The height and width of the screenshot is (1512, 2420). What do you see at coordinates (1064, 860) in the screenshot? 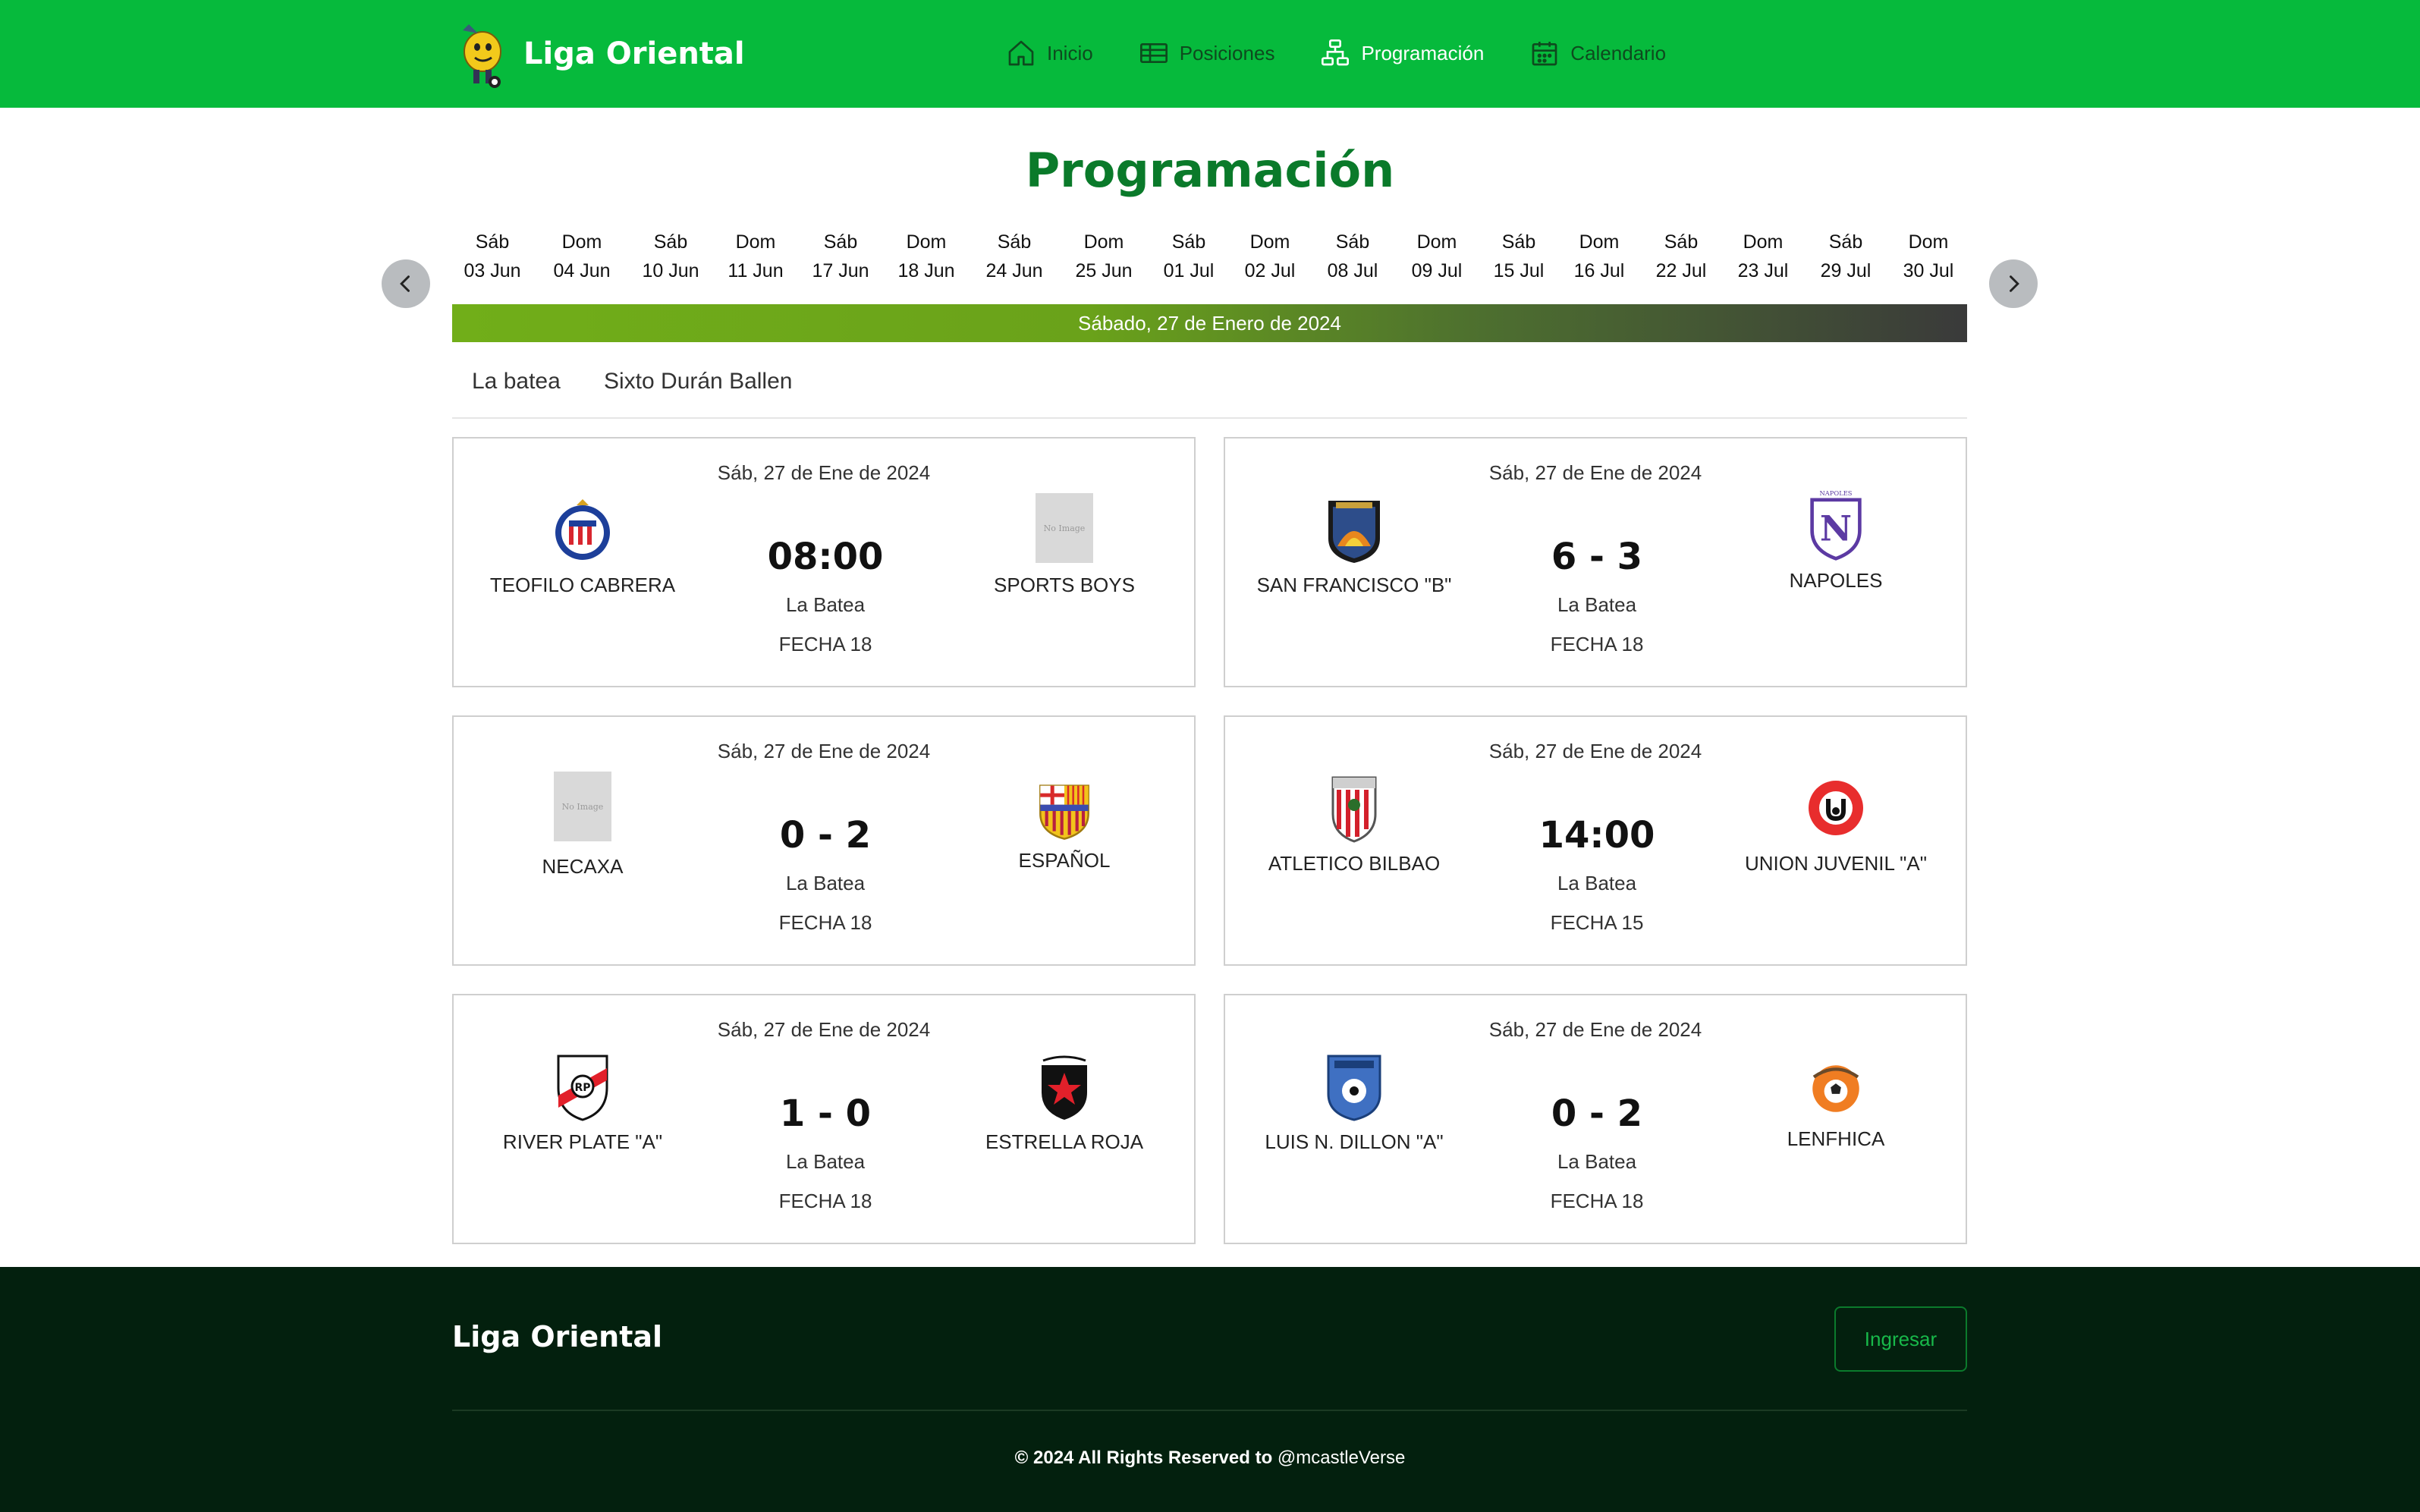
I see `away-team-name: ESPAÑOL` at bounding box center [1064, 860].